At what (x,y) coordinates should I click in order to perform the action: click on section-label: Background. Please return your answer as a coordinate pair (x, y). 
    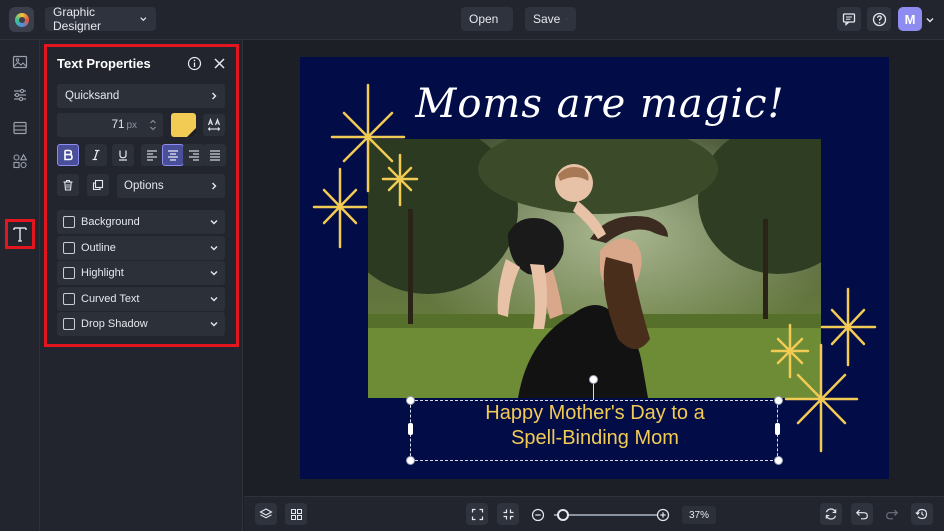
    Looking at the image, I should click on (110, 222).